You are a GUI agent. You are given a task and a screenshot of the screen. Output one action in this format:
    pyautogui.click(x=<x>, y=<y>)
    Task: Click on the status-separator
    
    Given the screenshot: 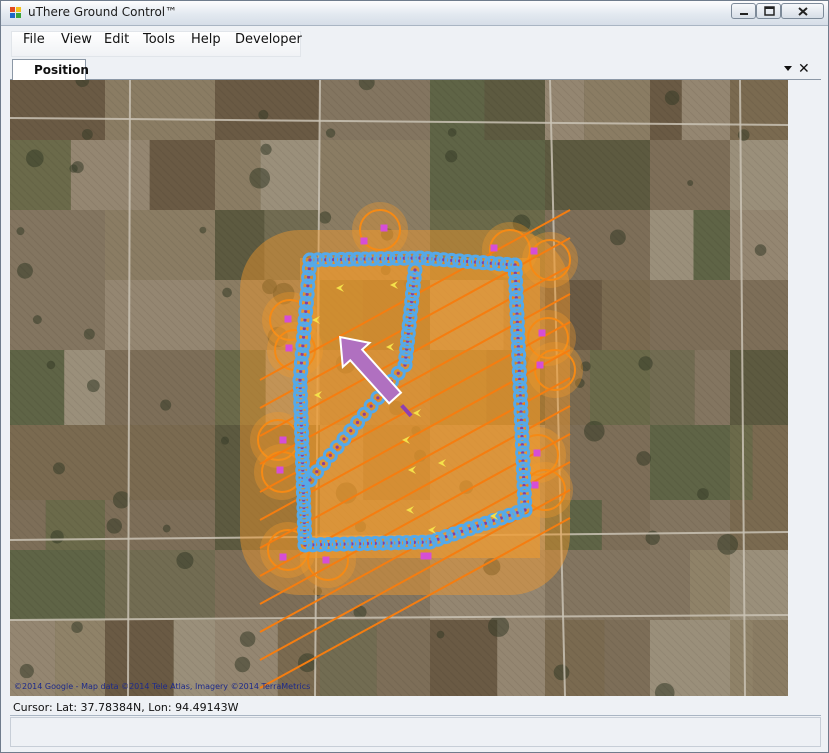 What is the action you would take?
    pyautogui.click(x=415, y=715)
    